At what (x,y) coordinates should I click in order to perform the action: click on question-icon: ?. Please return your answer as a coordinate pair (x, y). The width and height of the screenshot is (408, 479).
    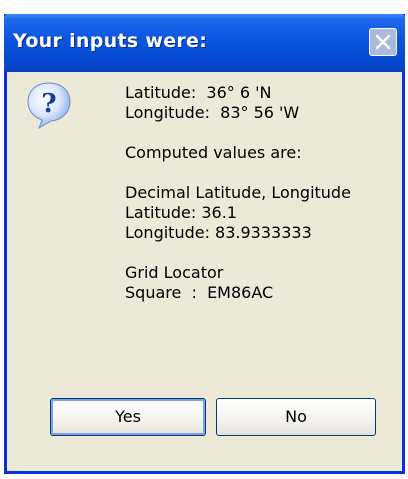
    Looking at the image, I should click on (49, 105).